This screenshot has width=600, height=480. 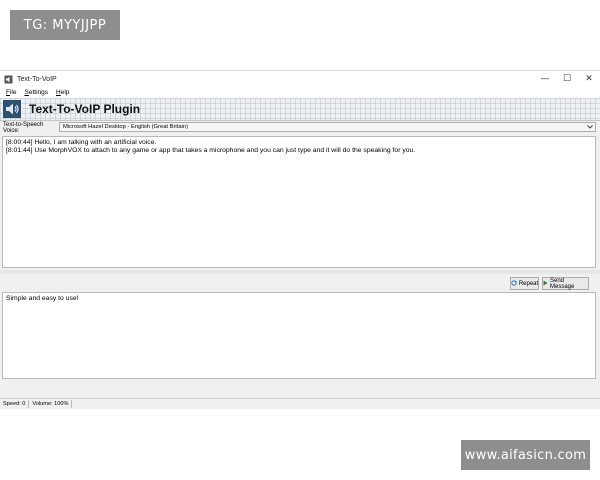 What do you see at coordinates (51, 404) in the screenshot?
I see `status-volume: Volume: 100%` at bounding box center [51, 404].